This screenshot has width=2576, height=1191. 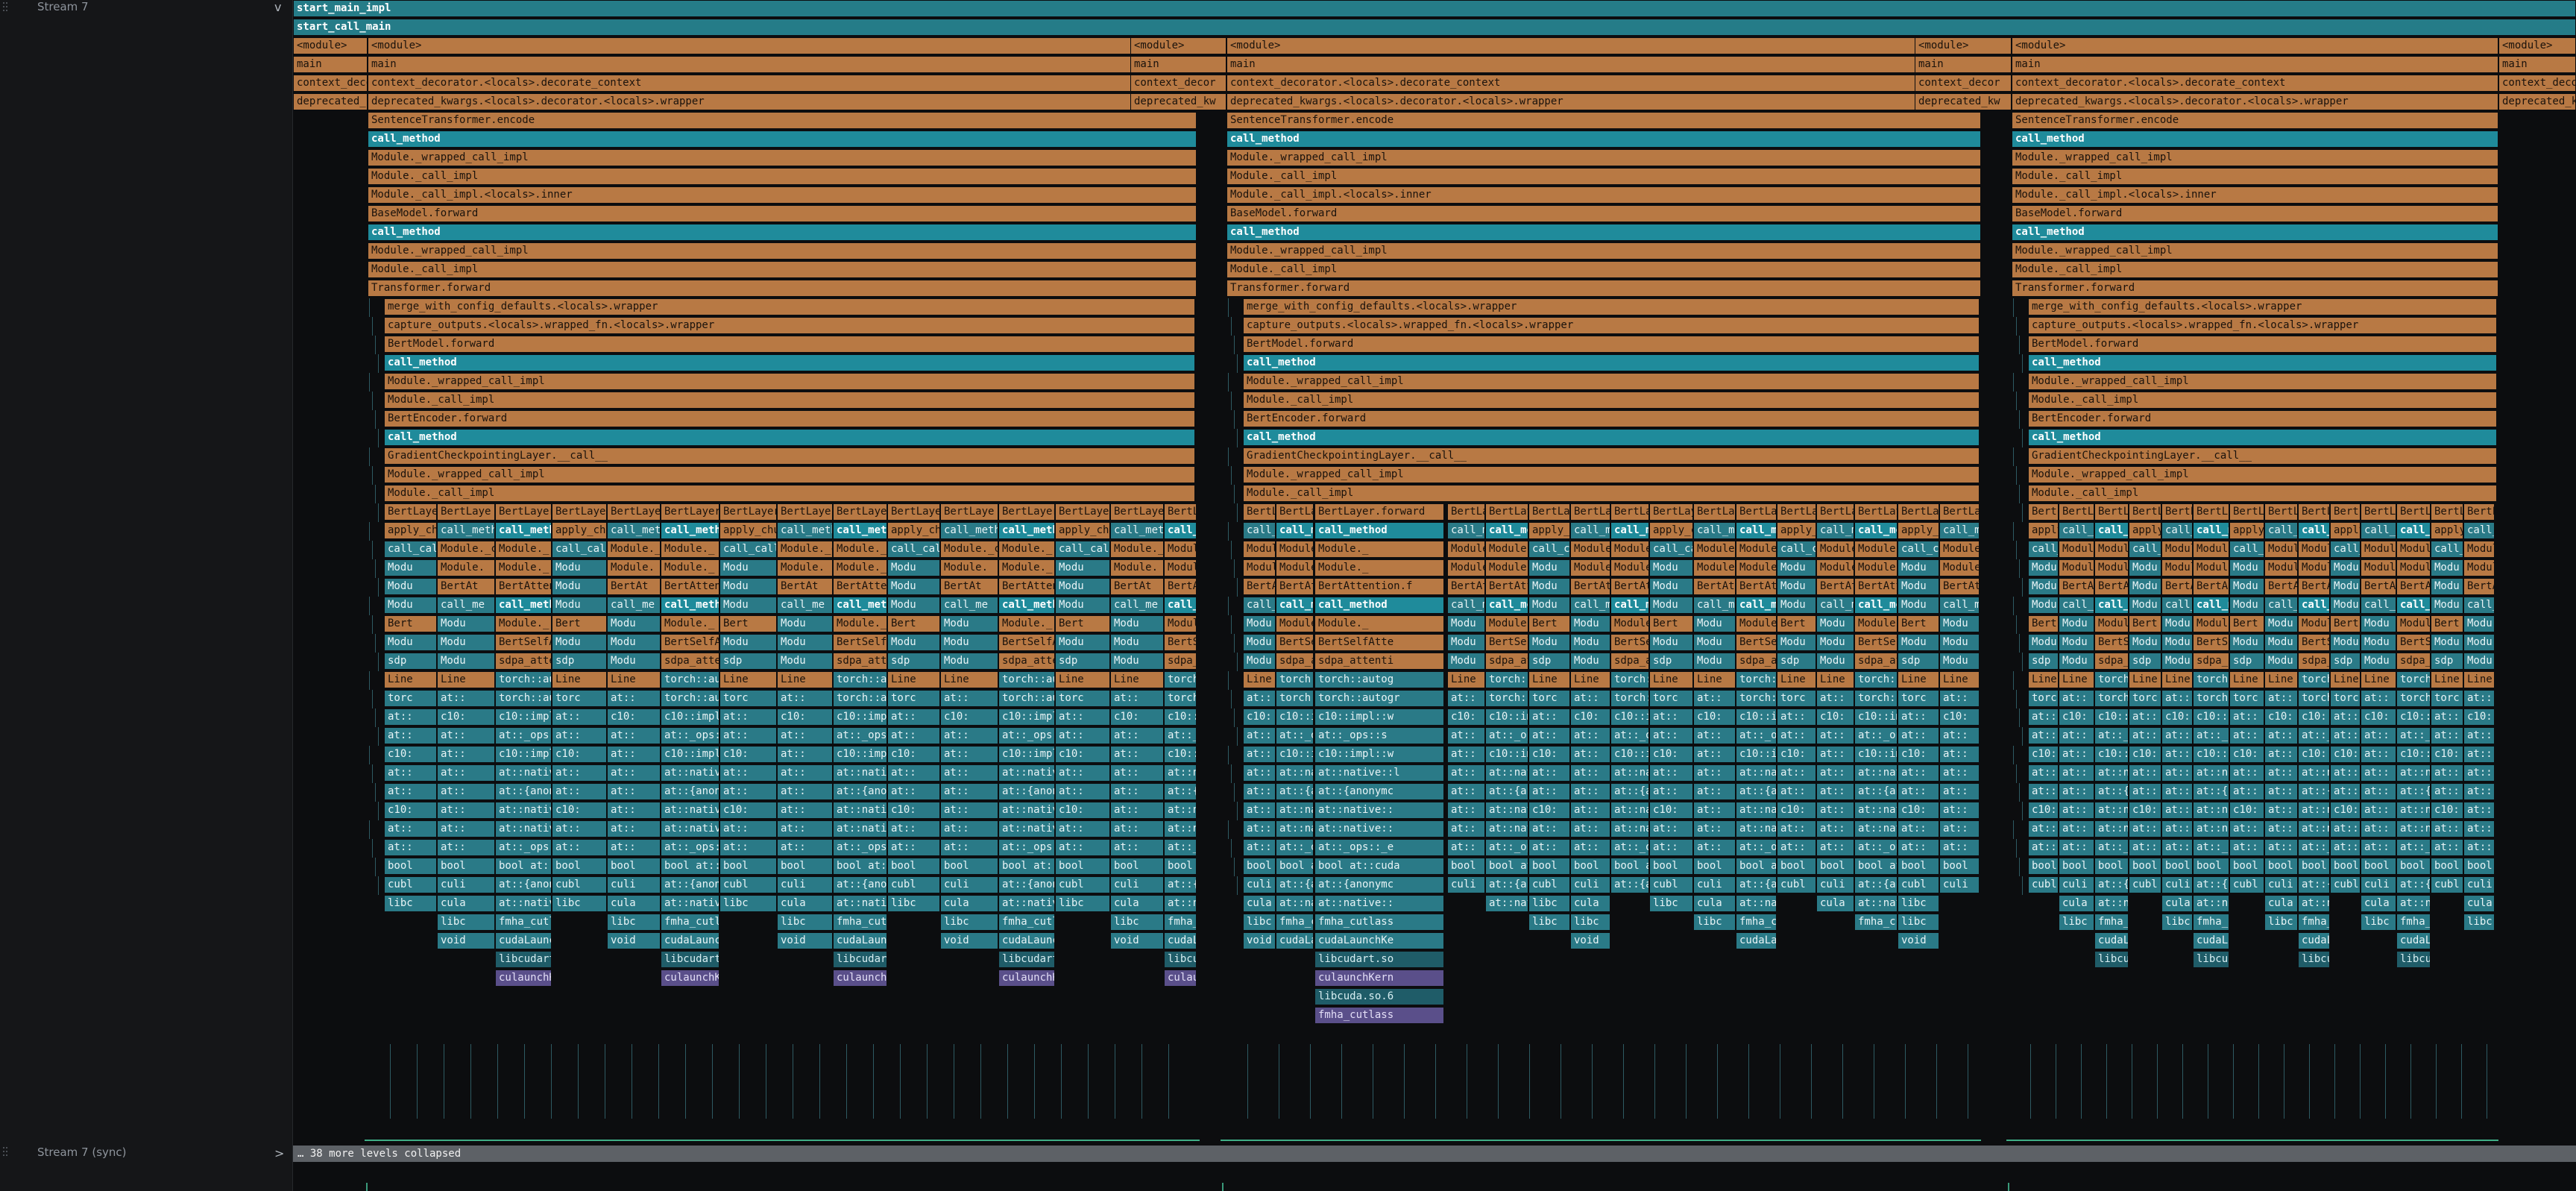 I want to click on flame-frame: BertAt, so click(x=2076, y=586).